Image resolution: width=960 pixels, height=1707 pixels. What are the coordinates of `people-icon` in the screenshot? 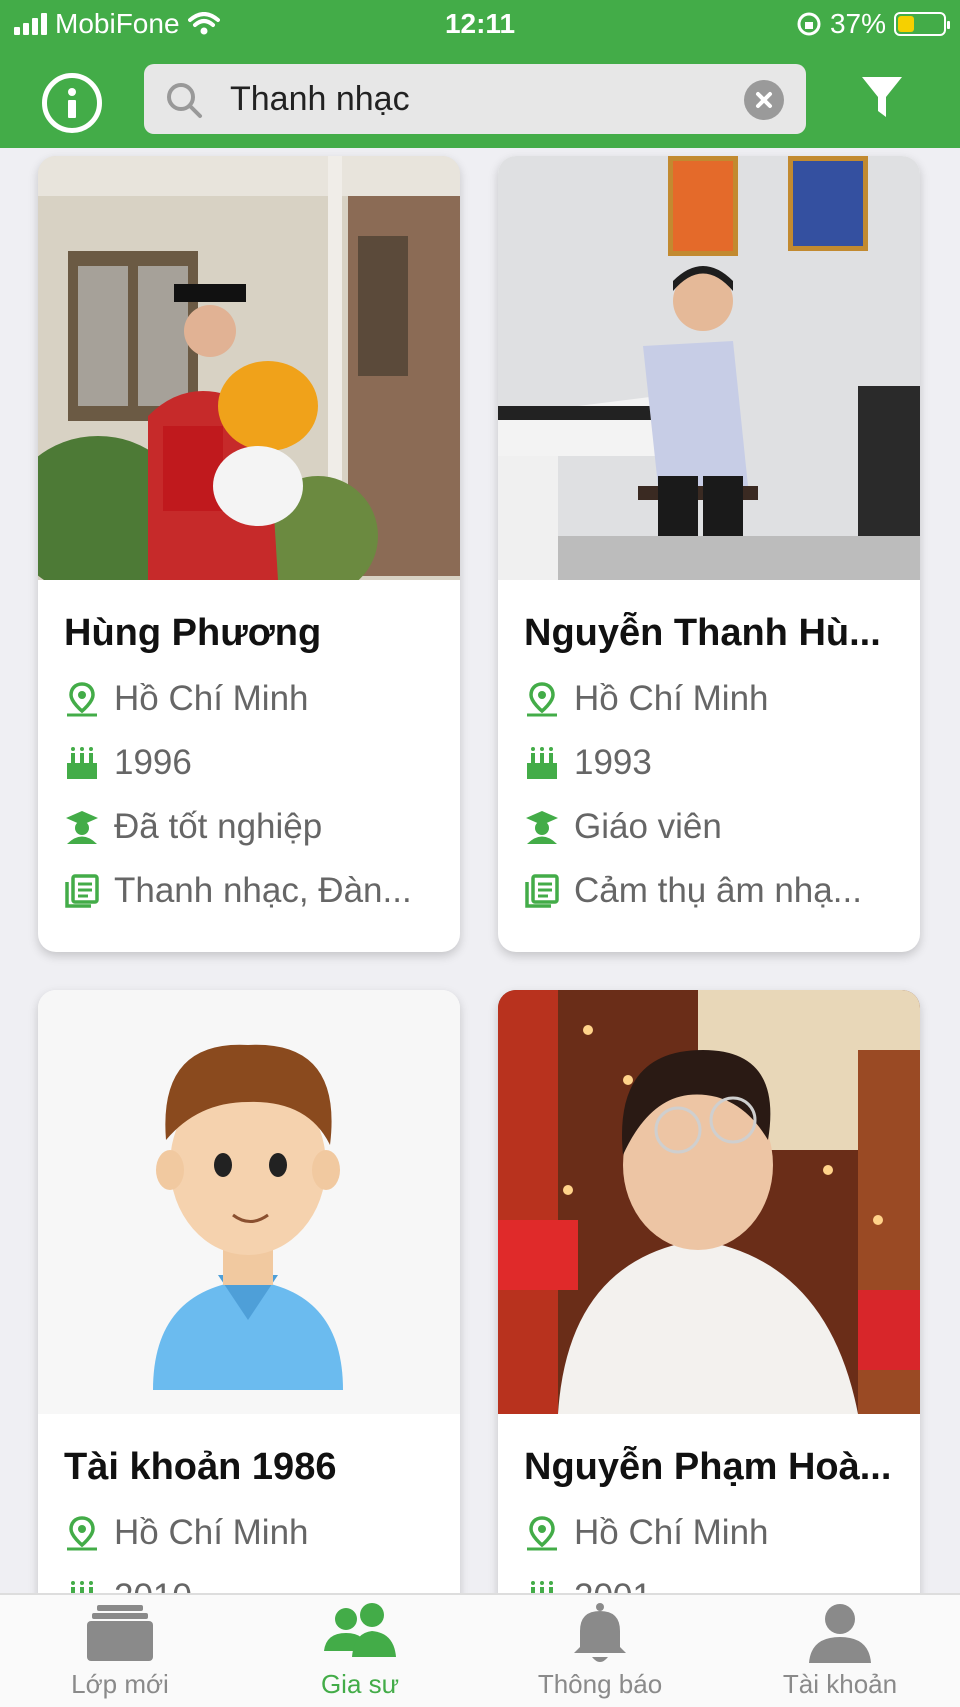 It's located at (360, 1630).